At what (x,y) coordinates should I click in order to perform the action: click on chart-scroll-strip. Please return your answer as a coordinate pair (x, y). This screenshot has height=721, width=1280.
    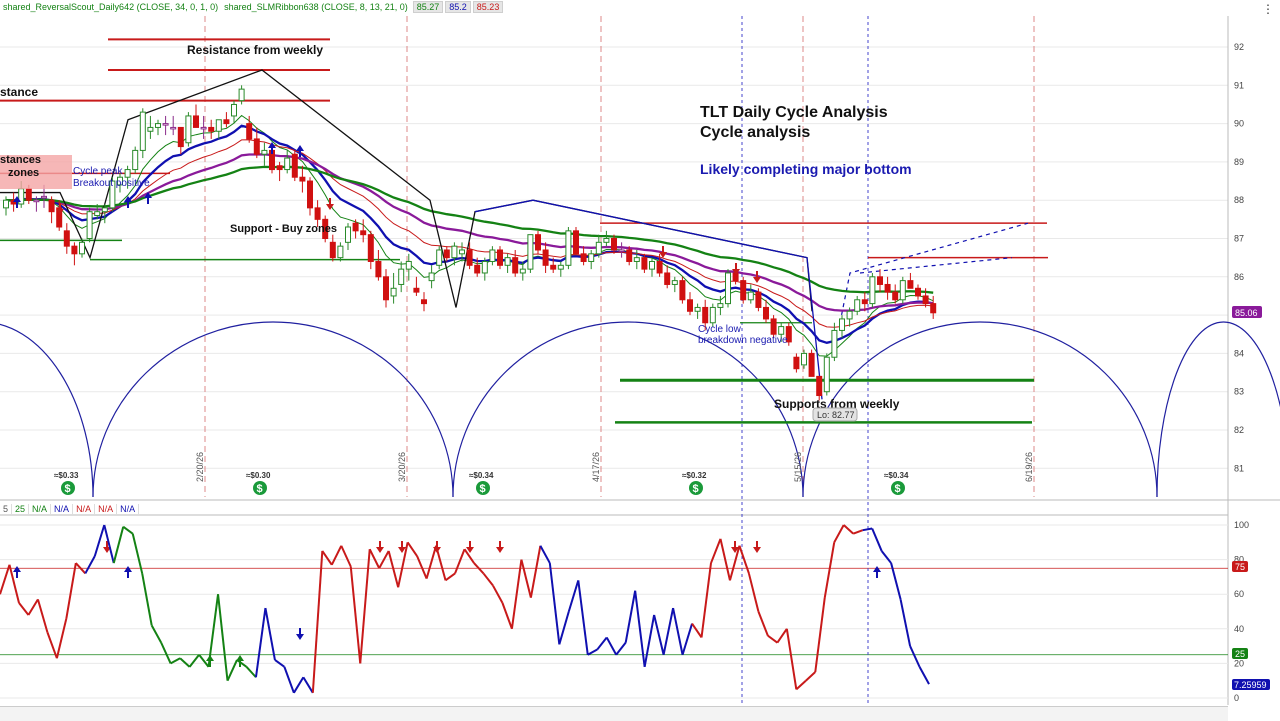
    Looking at the image, I should click on (614, 713).